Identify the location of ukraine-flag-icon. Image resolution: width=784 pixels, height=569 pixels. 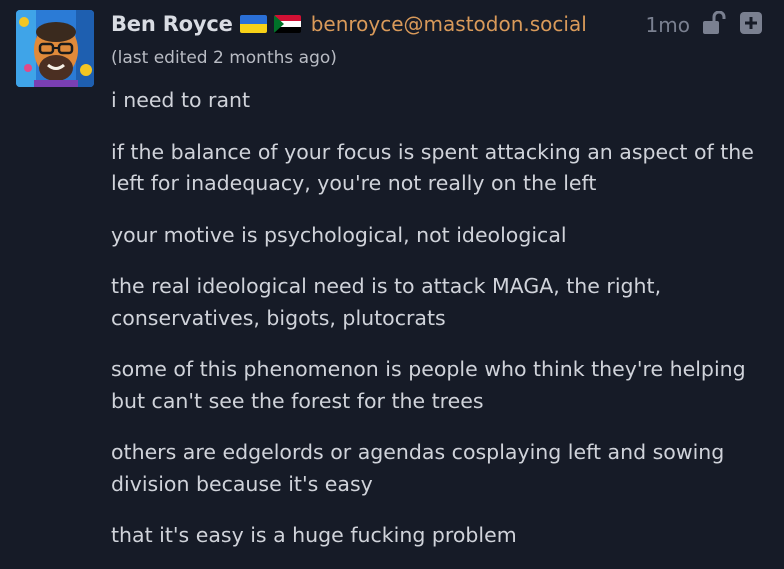
(253, 24).